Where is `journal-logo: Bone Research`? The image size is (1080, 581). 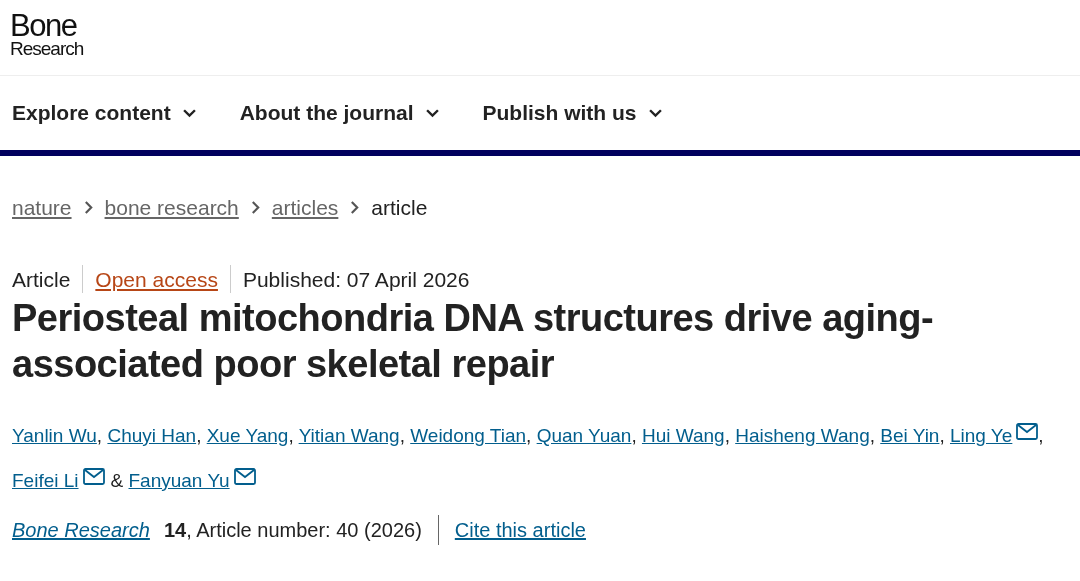
journal-logo: Bone Research is located at coordinates (47, 35).